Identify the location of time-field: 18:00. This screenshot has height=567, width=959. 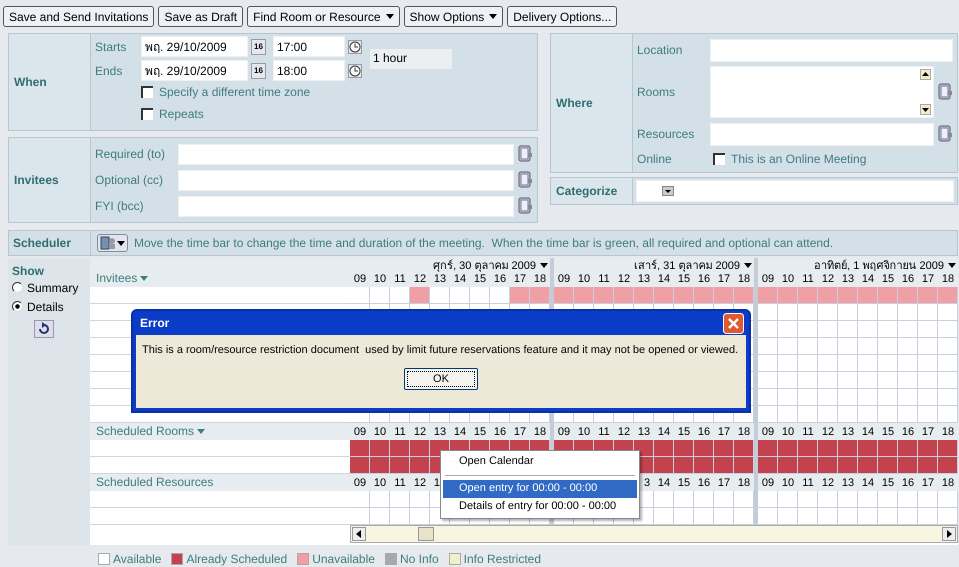
(309, 70).